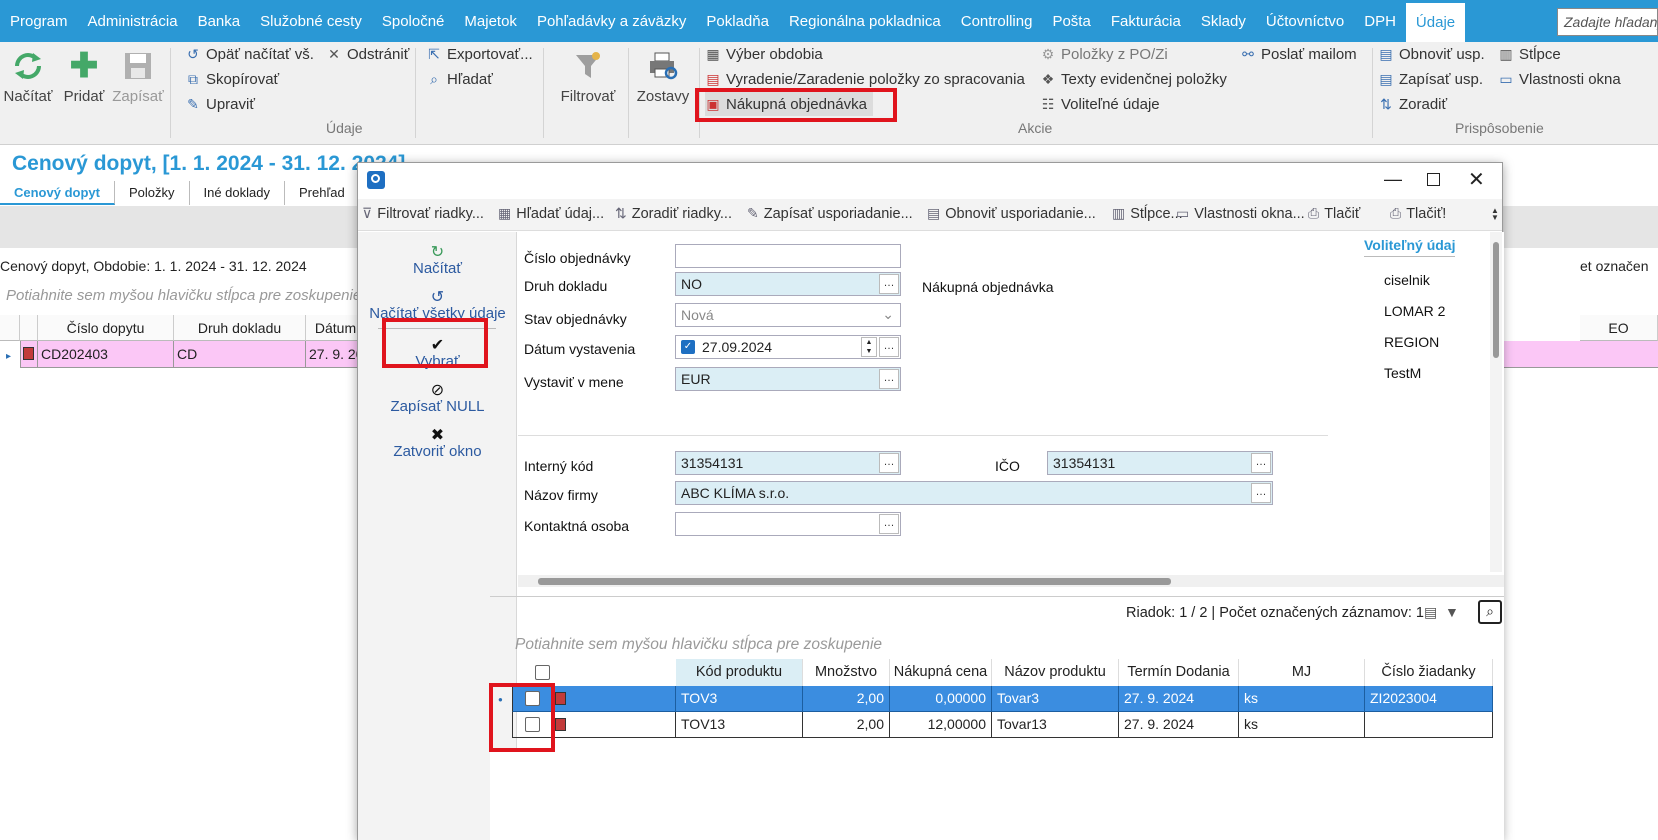 The height and width of the screenshot is (840, 1658). What do you see at coordinates (1402, 373) in the screenshot?
I see `optional-data-item: TestM` at bounding box center [1402, 373].